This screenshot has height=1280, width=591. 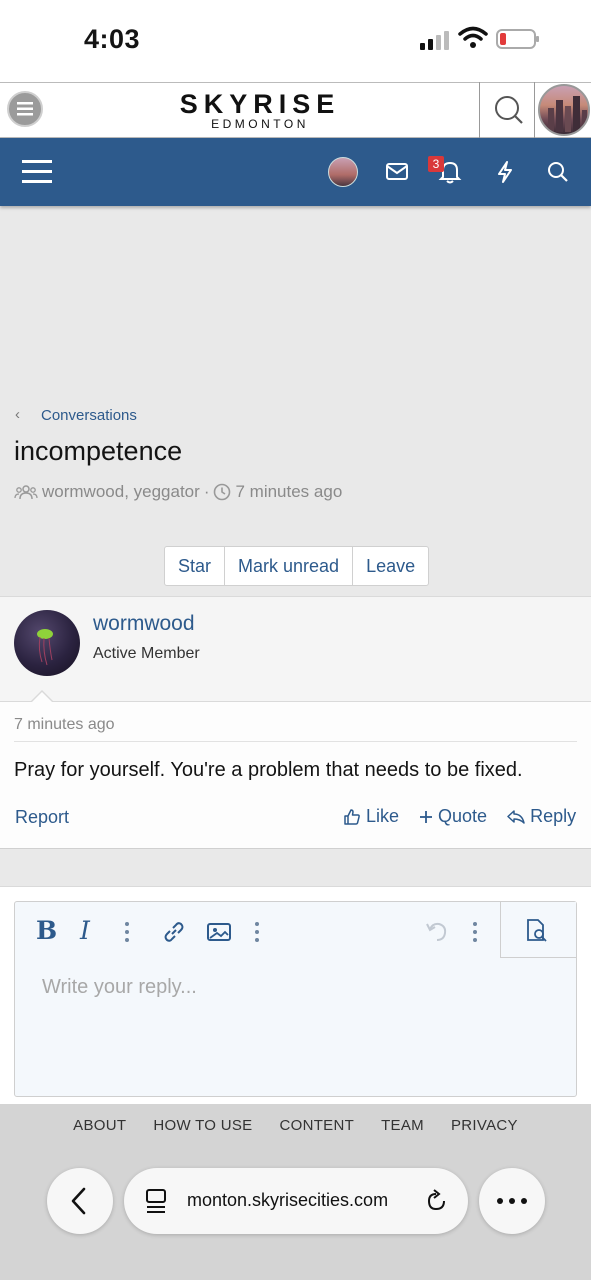 What do you see at coordinates (64, 725) in the screenshot?
I see `post-time: 7 minutes ago` at bounding box center [64, 725].